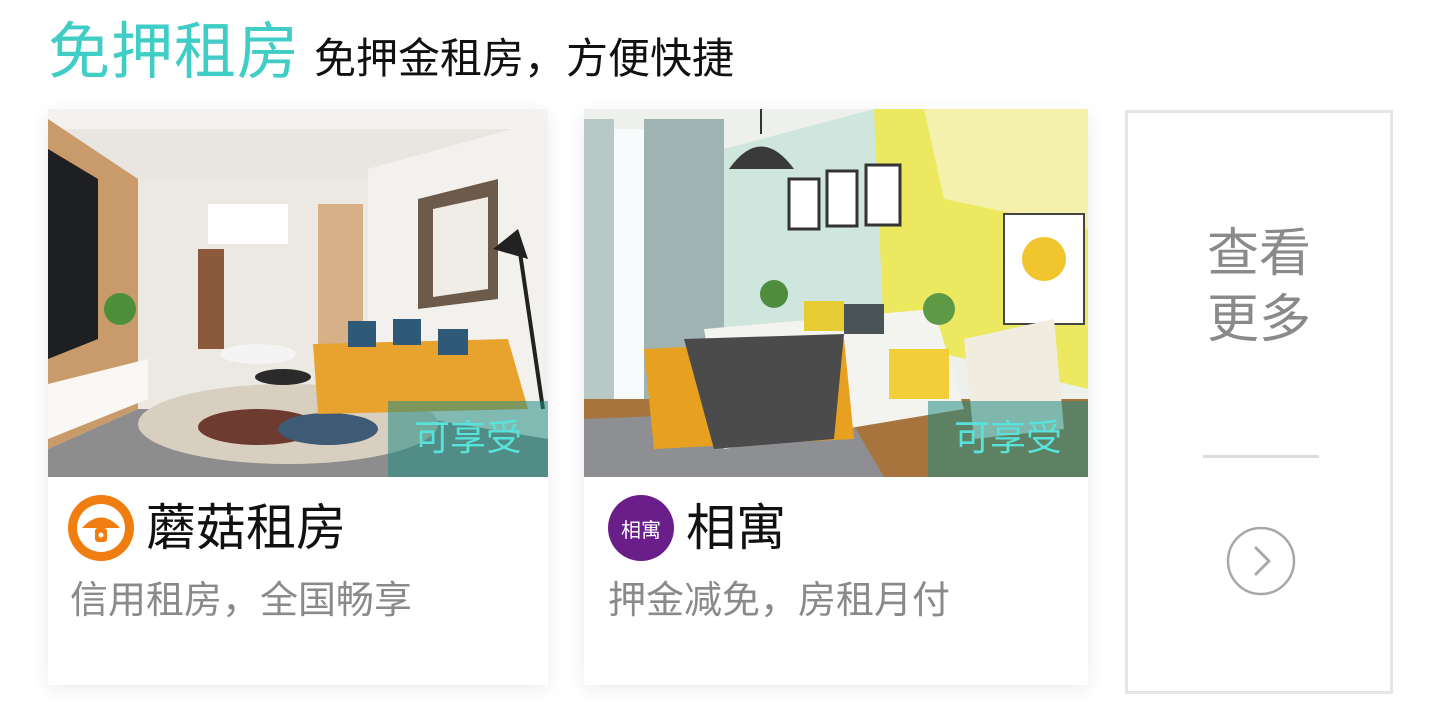 This screenshot has height=723, width=1439. Describe the element at coordinates (241, 600) in the screenshot. I see `brand-description: 信用租房，全国畅享` at that location.